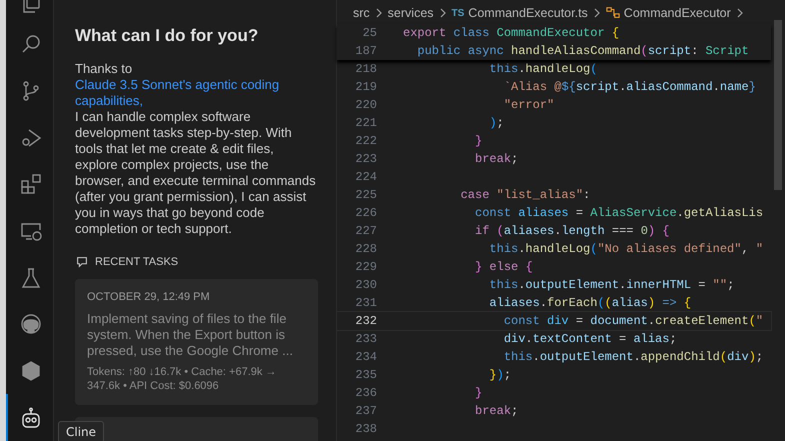 This screenshot has height=441, width=785. Describe the element at coordinates (543, 69) in the screenshot. I see `code-line: this.handleLog(` at that location.